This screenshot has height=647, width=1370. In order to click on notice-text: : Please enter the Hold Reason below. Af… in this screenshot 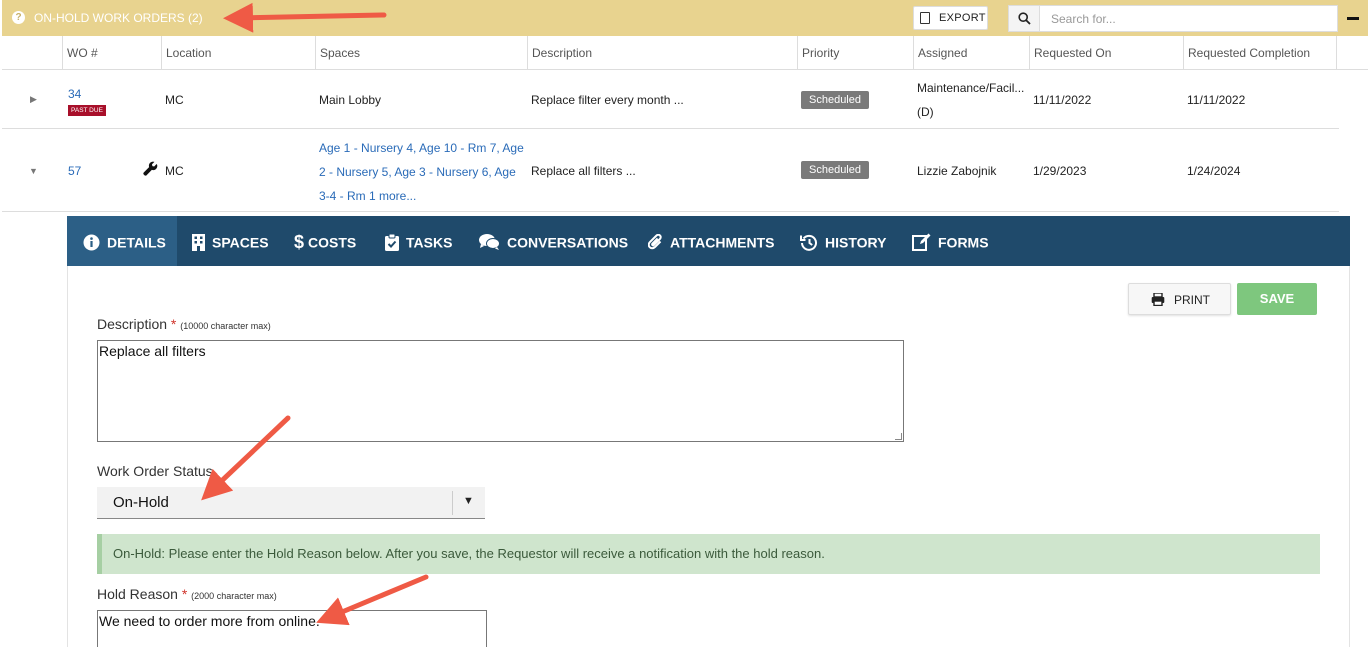, I will do `click(493, 553)`.